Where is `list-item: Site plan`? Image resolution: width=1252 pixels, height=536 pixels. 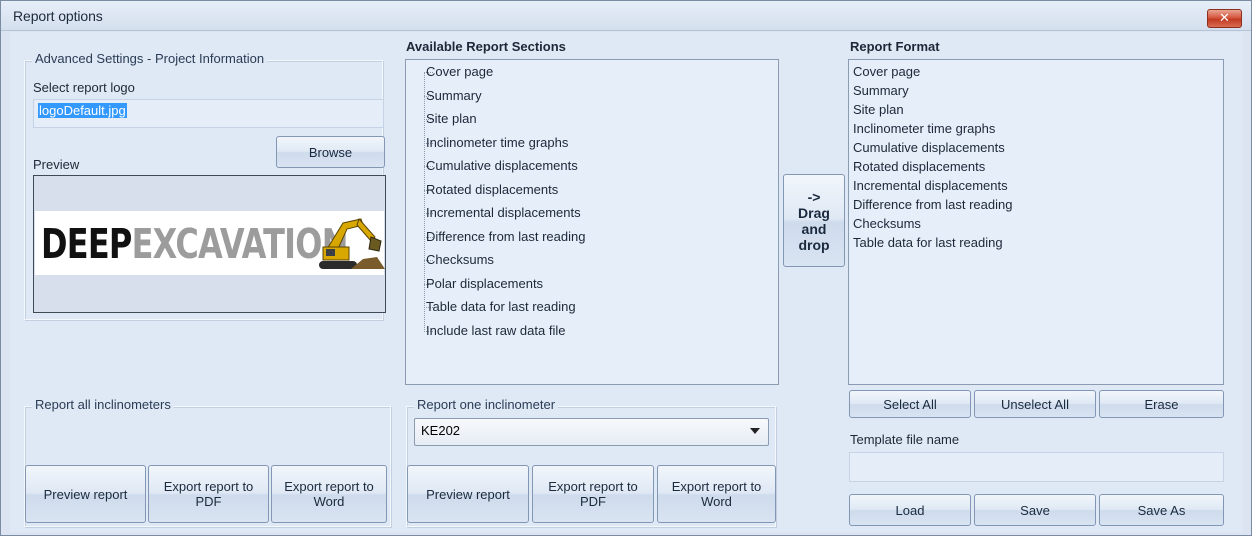
list-item: Site plan is located at coordinates (878, 109).